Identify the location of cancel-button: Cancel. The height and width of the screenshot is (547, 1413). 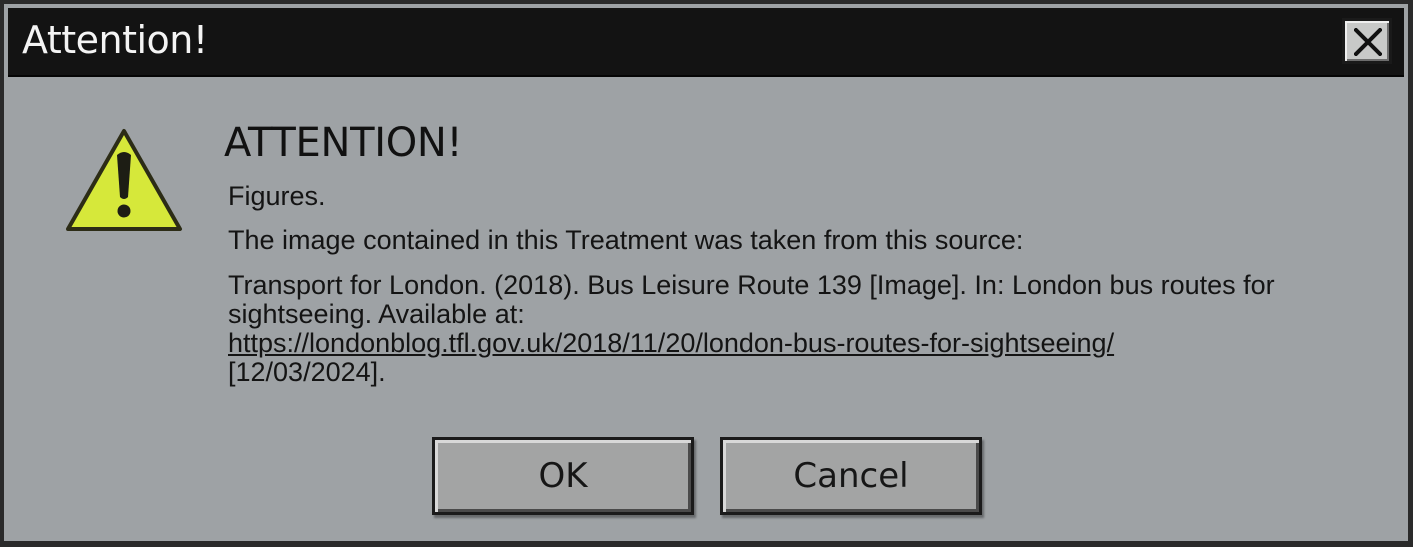
(851, 476).